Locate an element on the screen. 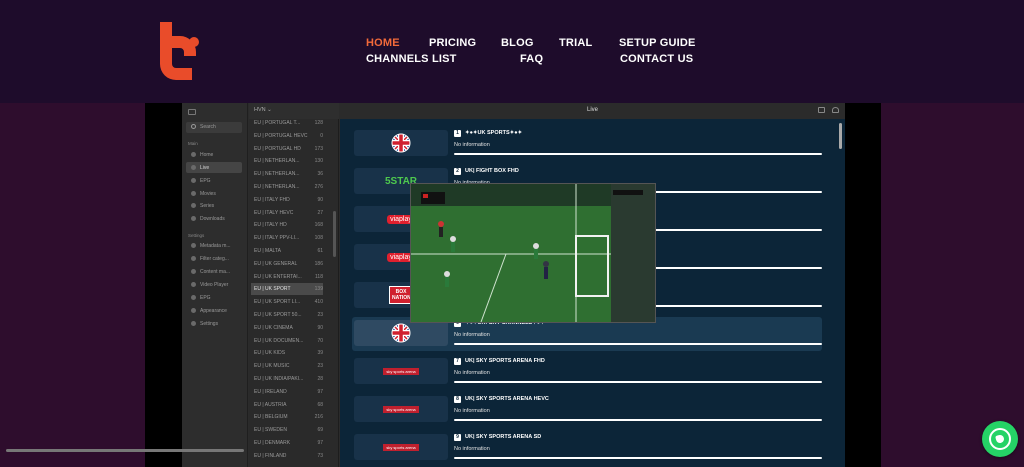 The width and height of the screenshot is (1024, 467). category-name: EU | PORTUGAL HEVC is located at coordinates (281, 135).